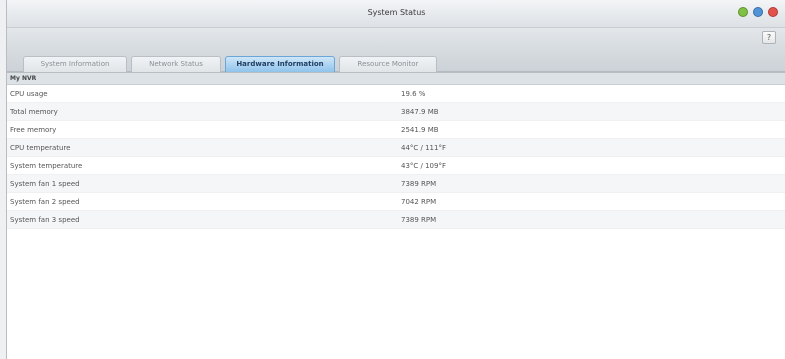  What do you see at coordinates (396, 130) in the screenshot?
I see `list-item: Free memory 2541.9 MB` at bounding box center [396, 130].